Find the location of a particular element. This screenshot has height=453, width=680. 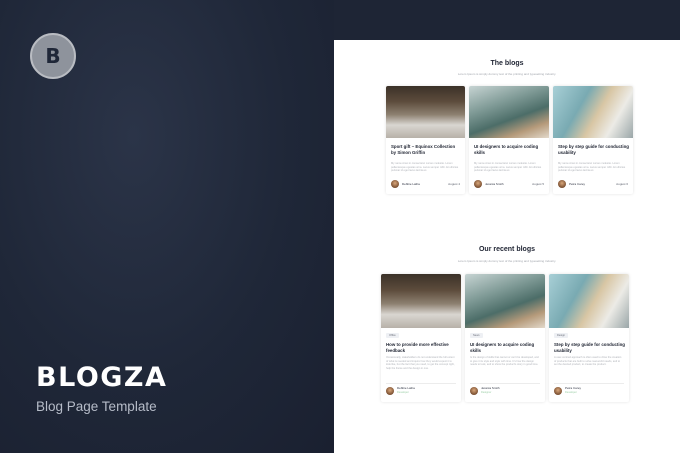

section-title: Our recent blogs is located at coordinates (506, 249).